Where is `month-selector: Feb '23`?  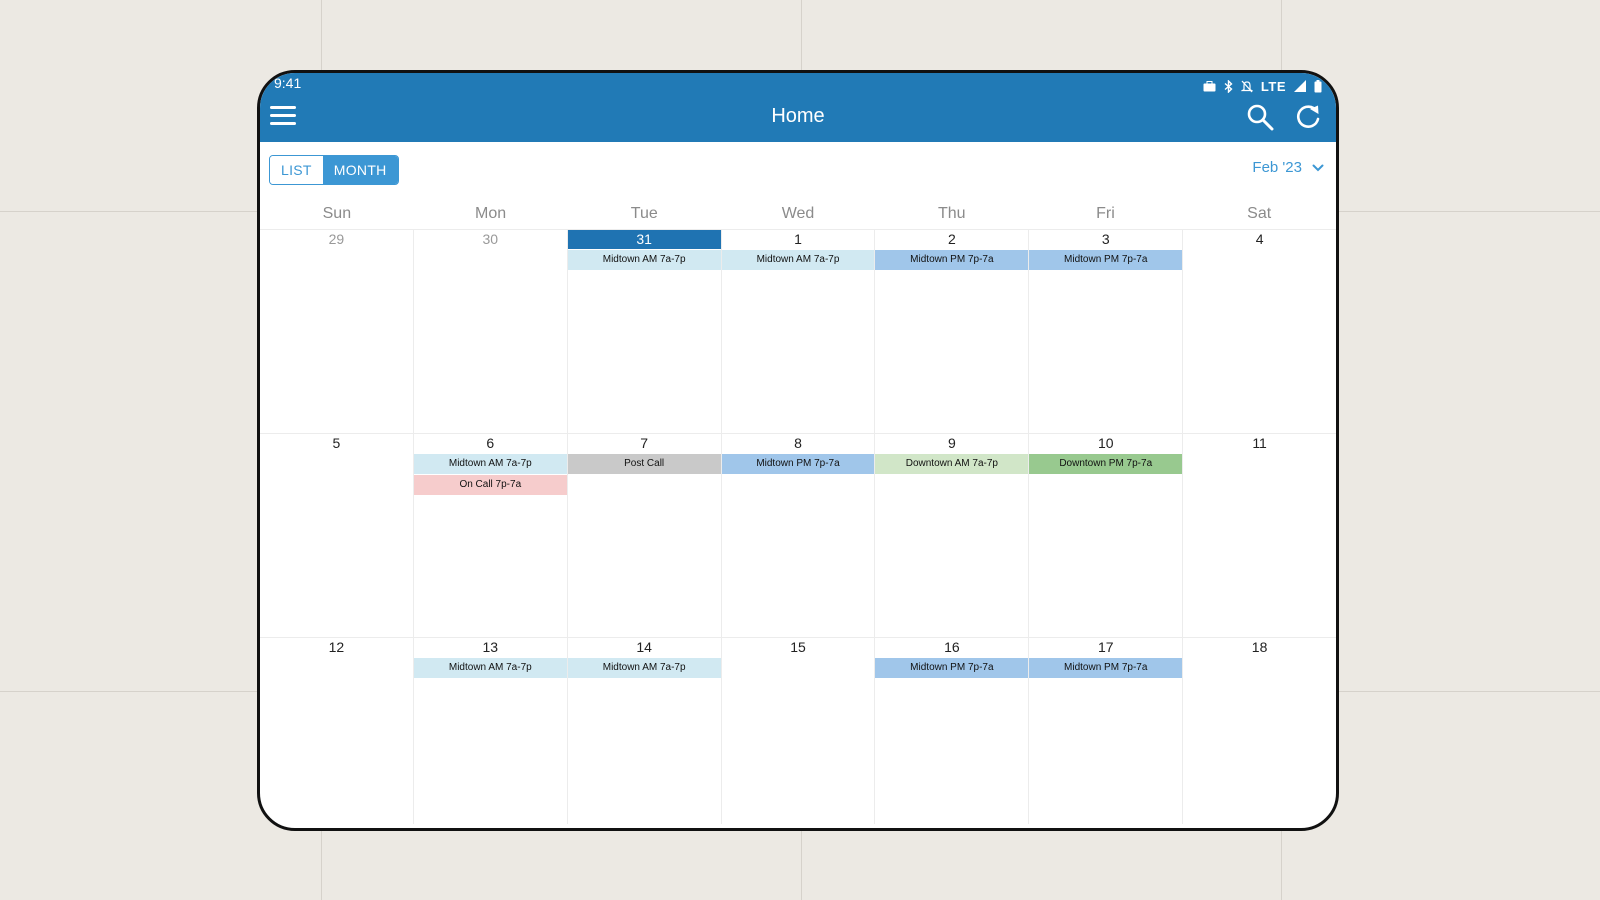 month-selector: Feb '23 is located at coordinates (1288, 167).